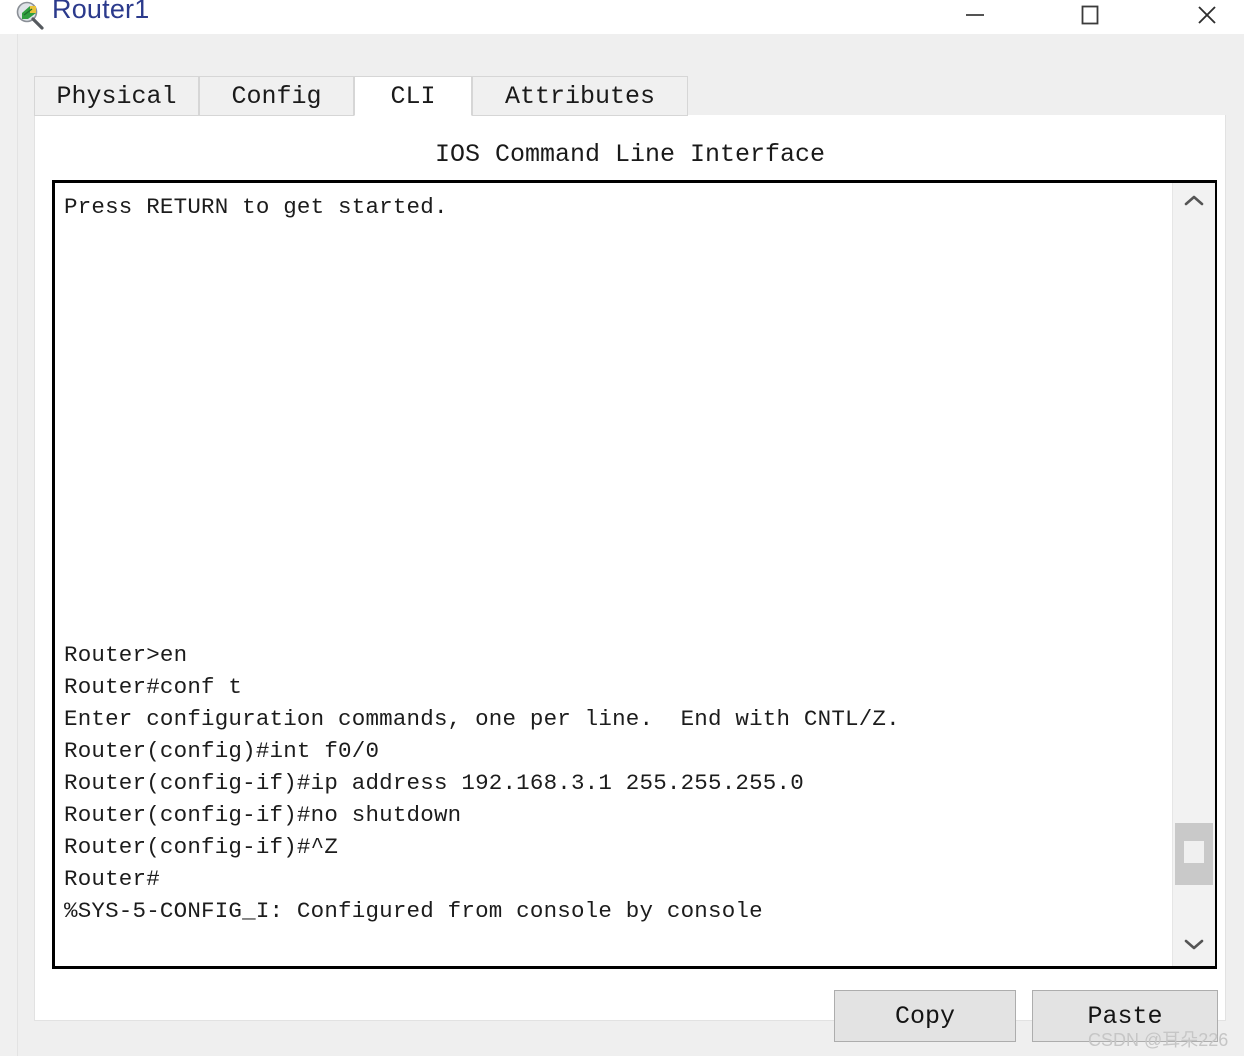 The width and height of the screenshot is (1244, 1056). I want to click on minimize-icon, so click(975, 15).